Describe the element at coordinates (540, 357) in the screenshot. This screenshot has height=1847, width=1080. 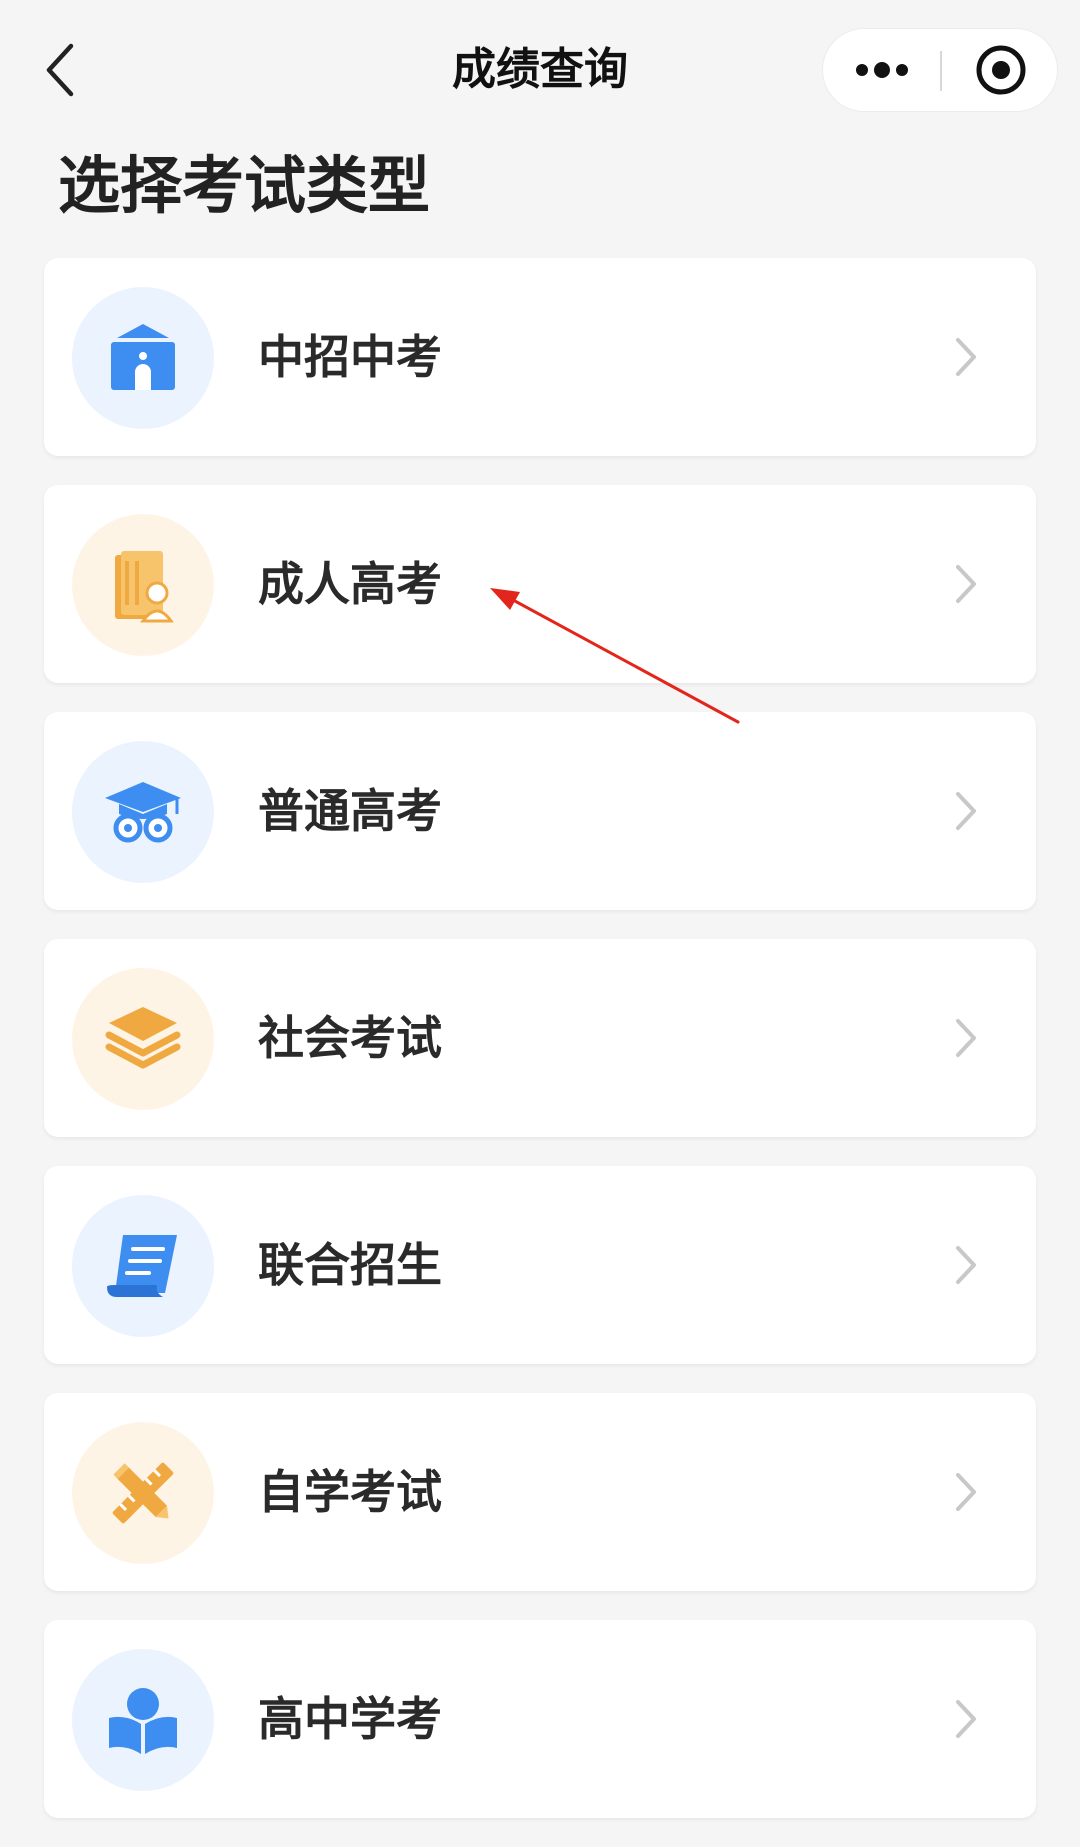
I see `exam-item-zhongkao: 中招中考` at that location.